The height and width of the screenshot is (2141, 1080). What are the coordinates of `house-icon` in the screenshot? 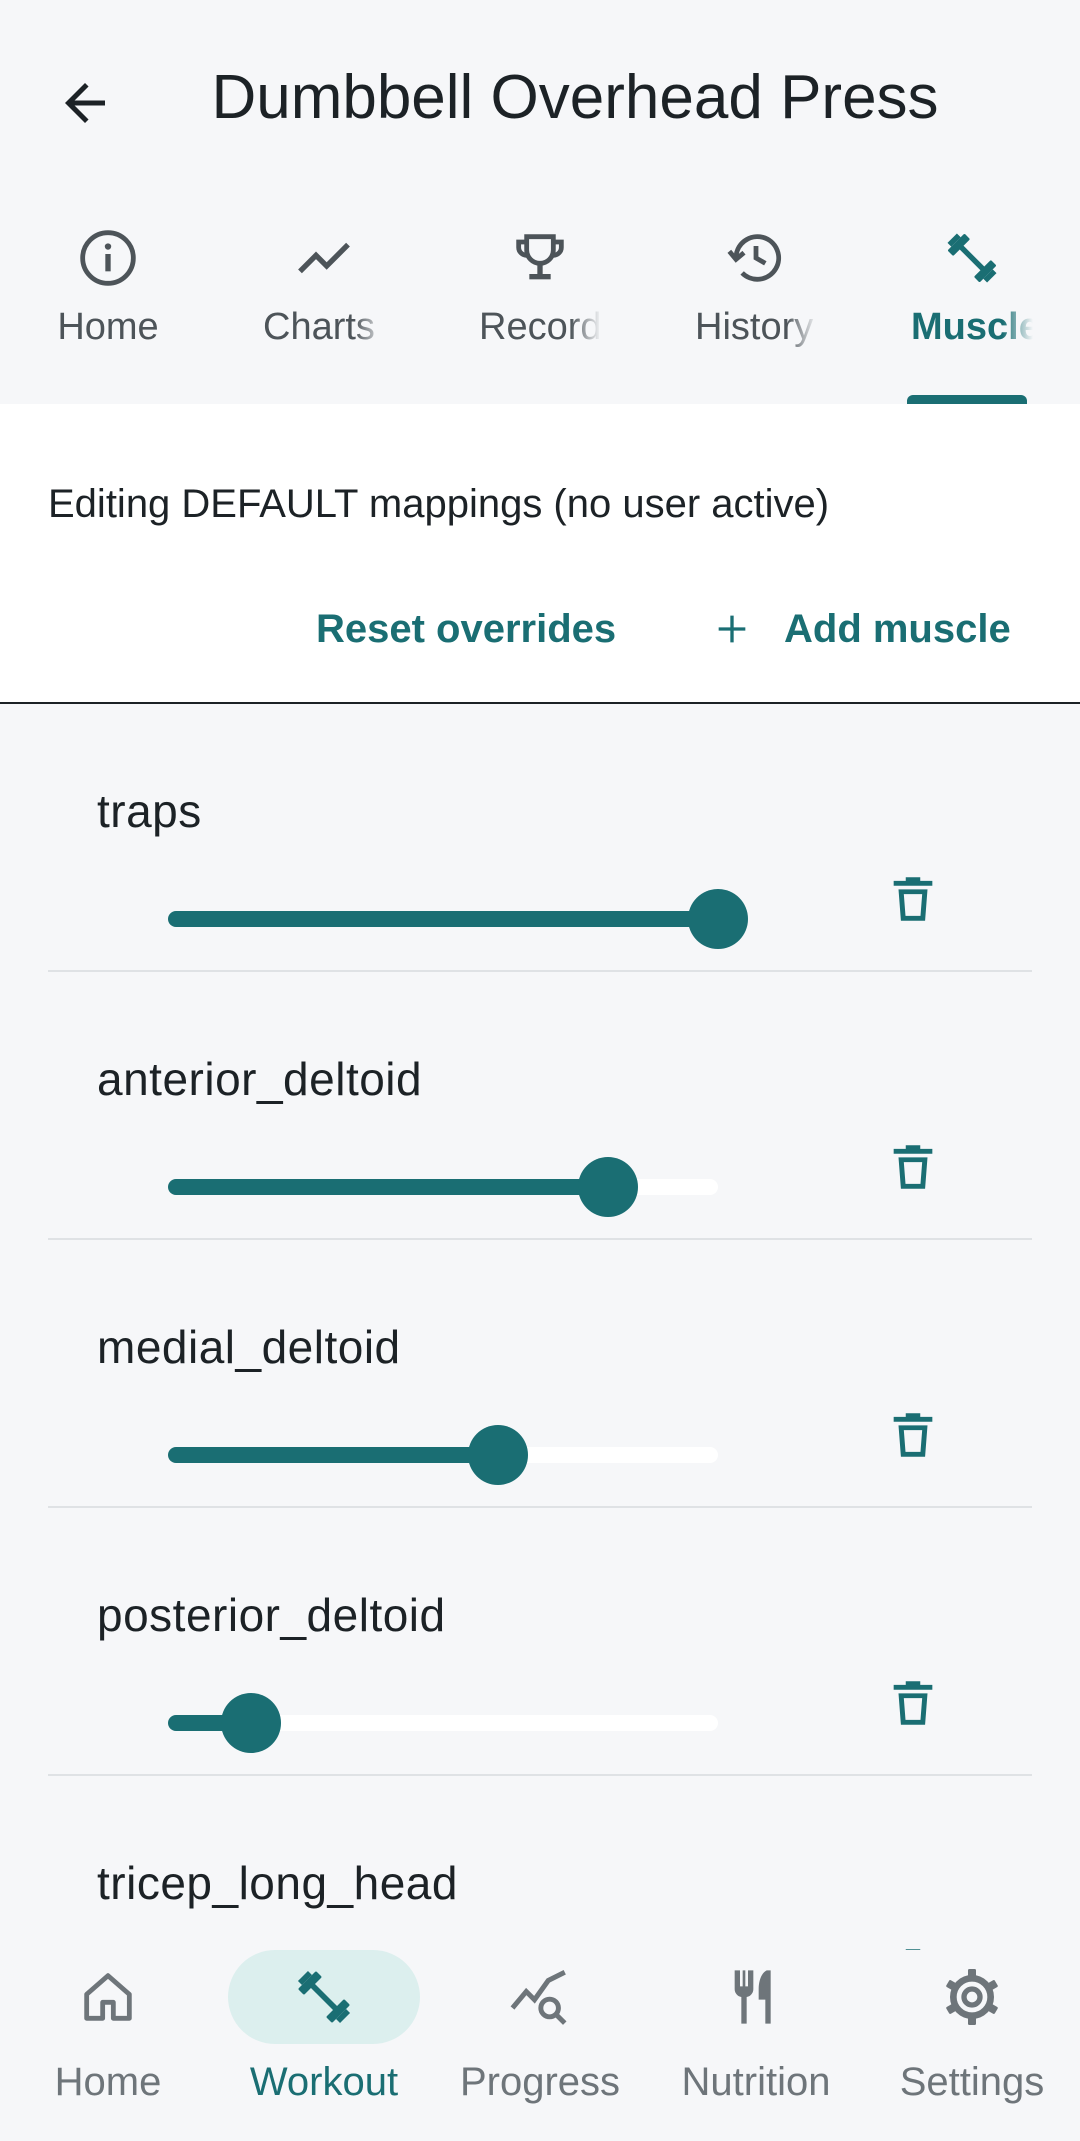 It's located at (108, 1997).